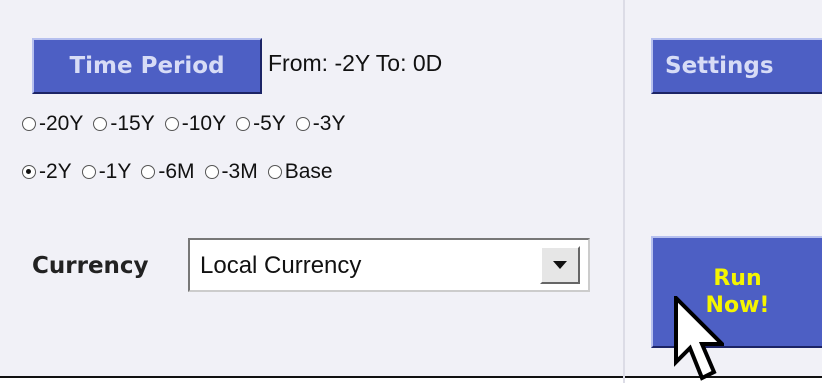 The height and width of the screenshot is (383, 822). Describe the element at coordinates (736, 66) in the screenshot. I see `settings-button: Settings` at that location.